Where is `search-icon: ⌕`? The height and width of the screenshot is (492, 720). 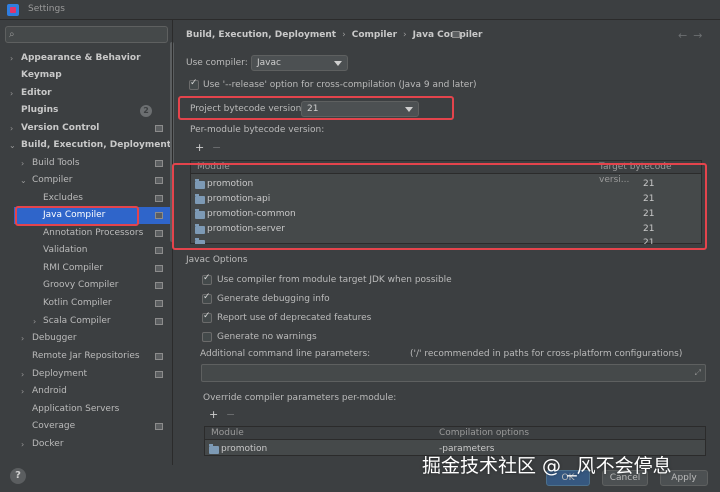 search-icon: ⌕ is located at coordinates (12, 34).